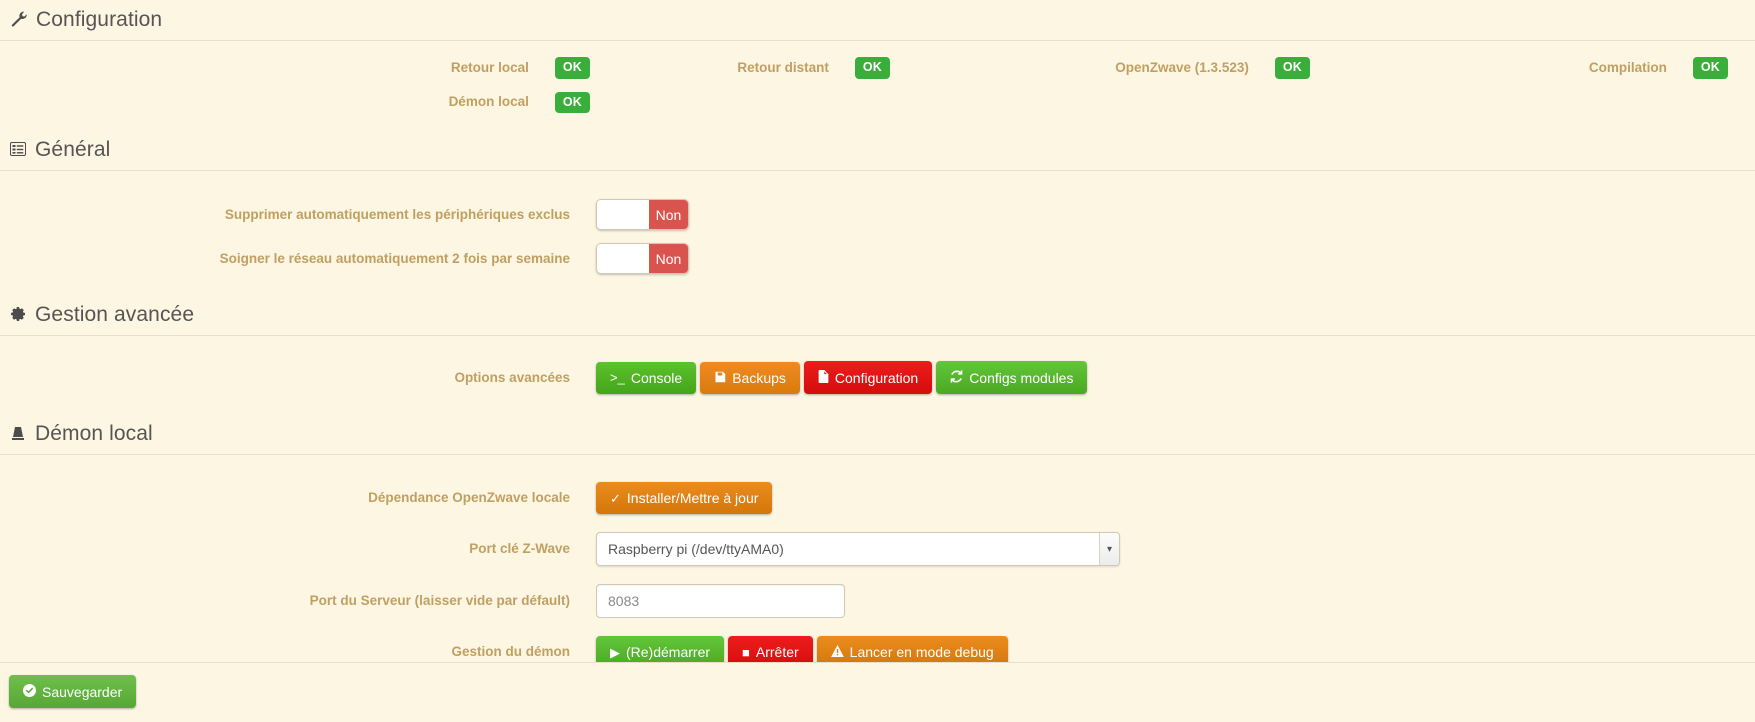 Image resolution: width=1755 pixels, height=722 pixels. I want to click on gear-icon, so click(18, 315).